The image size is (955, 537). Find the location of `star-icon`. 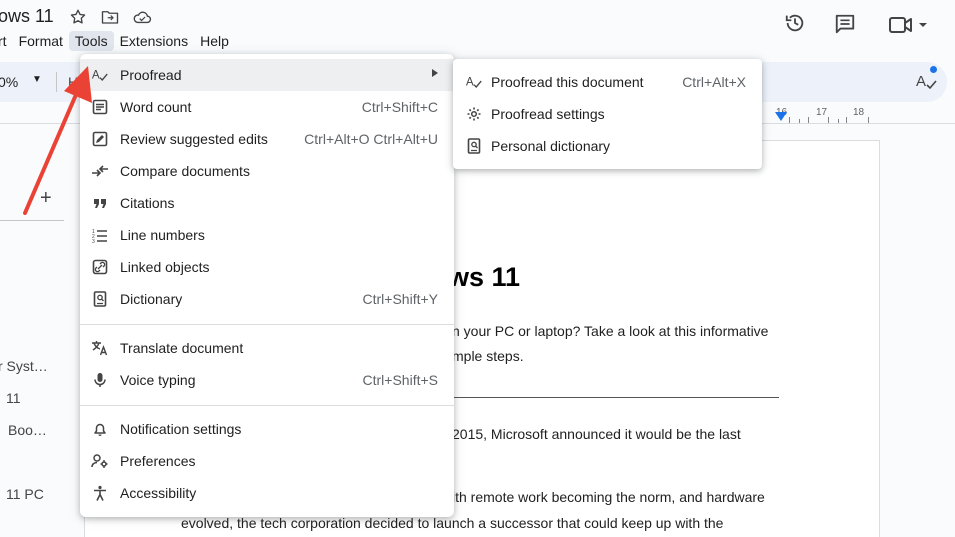

star-icon is located at coordinates (78, 17).